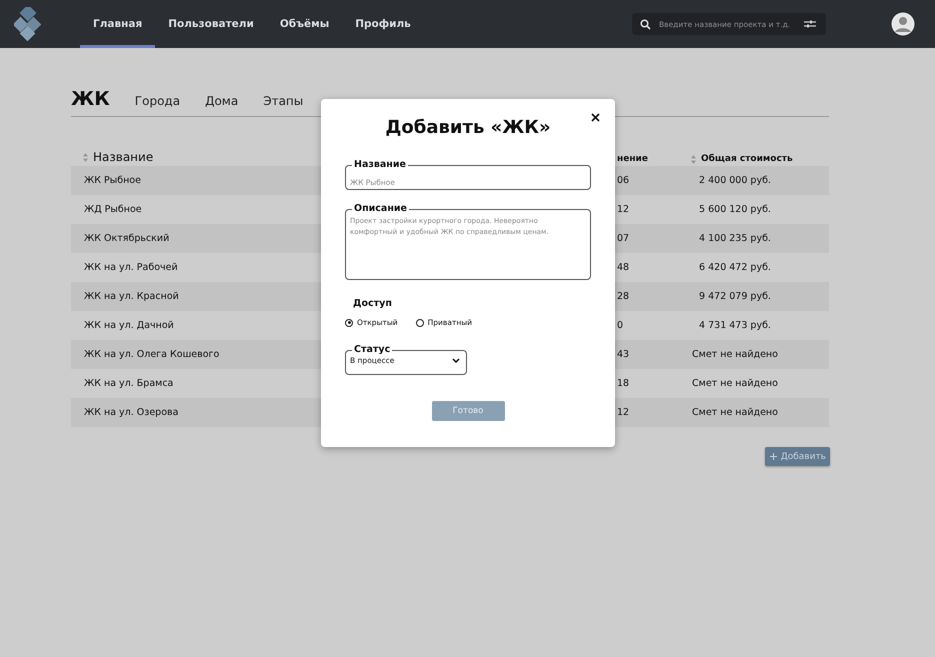 This screenshot has width=935, height=657. What do you see at coordinates (623, 267) in the screenshot?
I see `table-cell: 48` at bounding box center [623, 267].